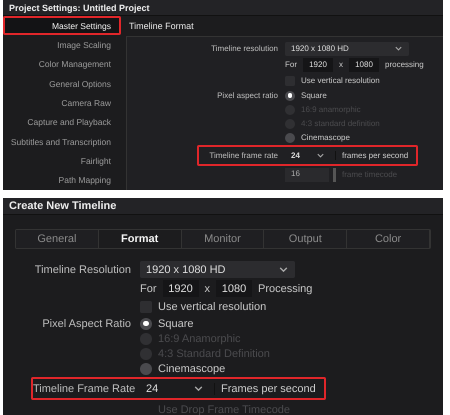 This screenshot has width=450, height=415. I want to click on tab: Format, so click(140, 239).